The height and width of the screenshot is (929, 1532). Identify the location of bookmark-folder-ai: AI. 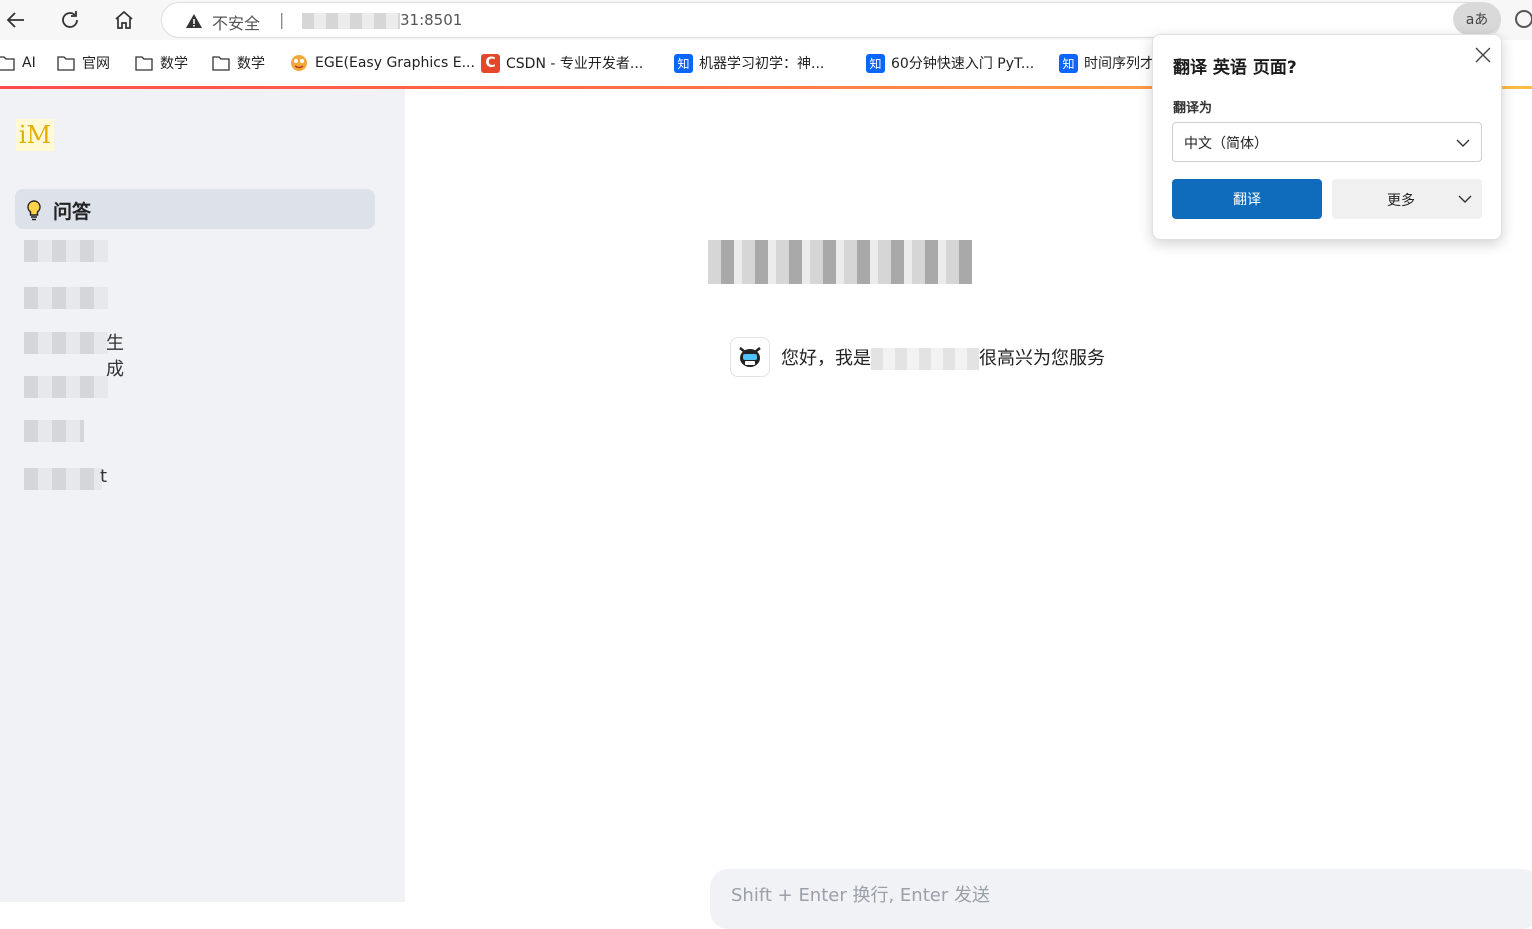
(18, 63).